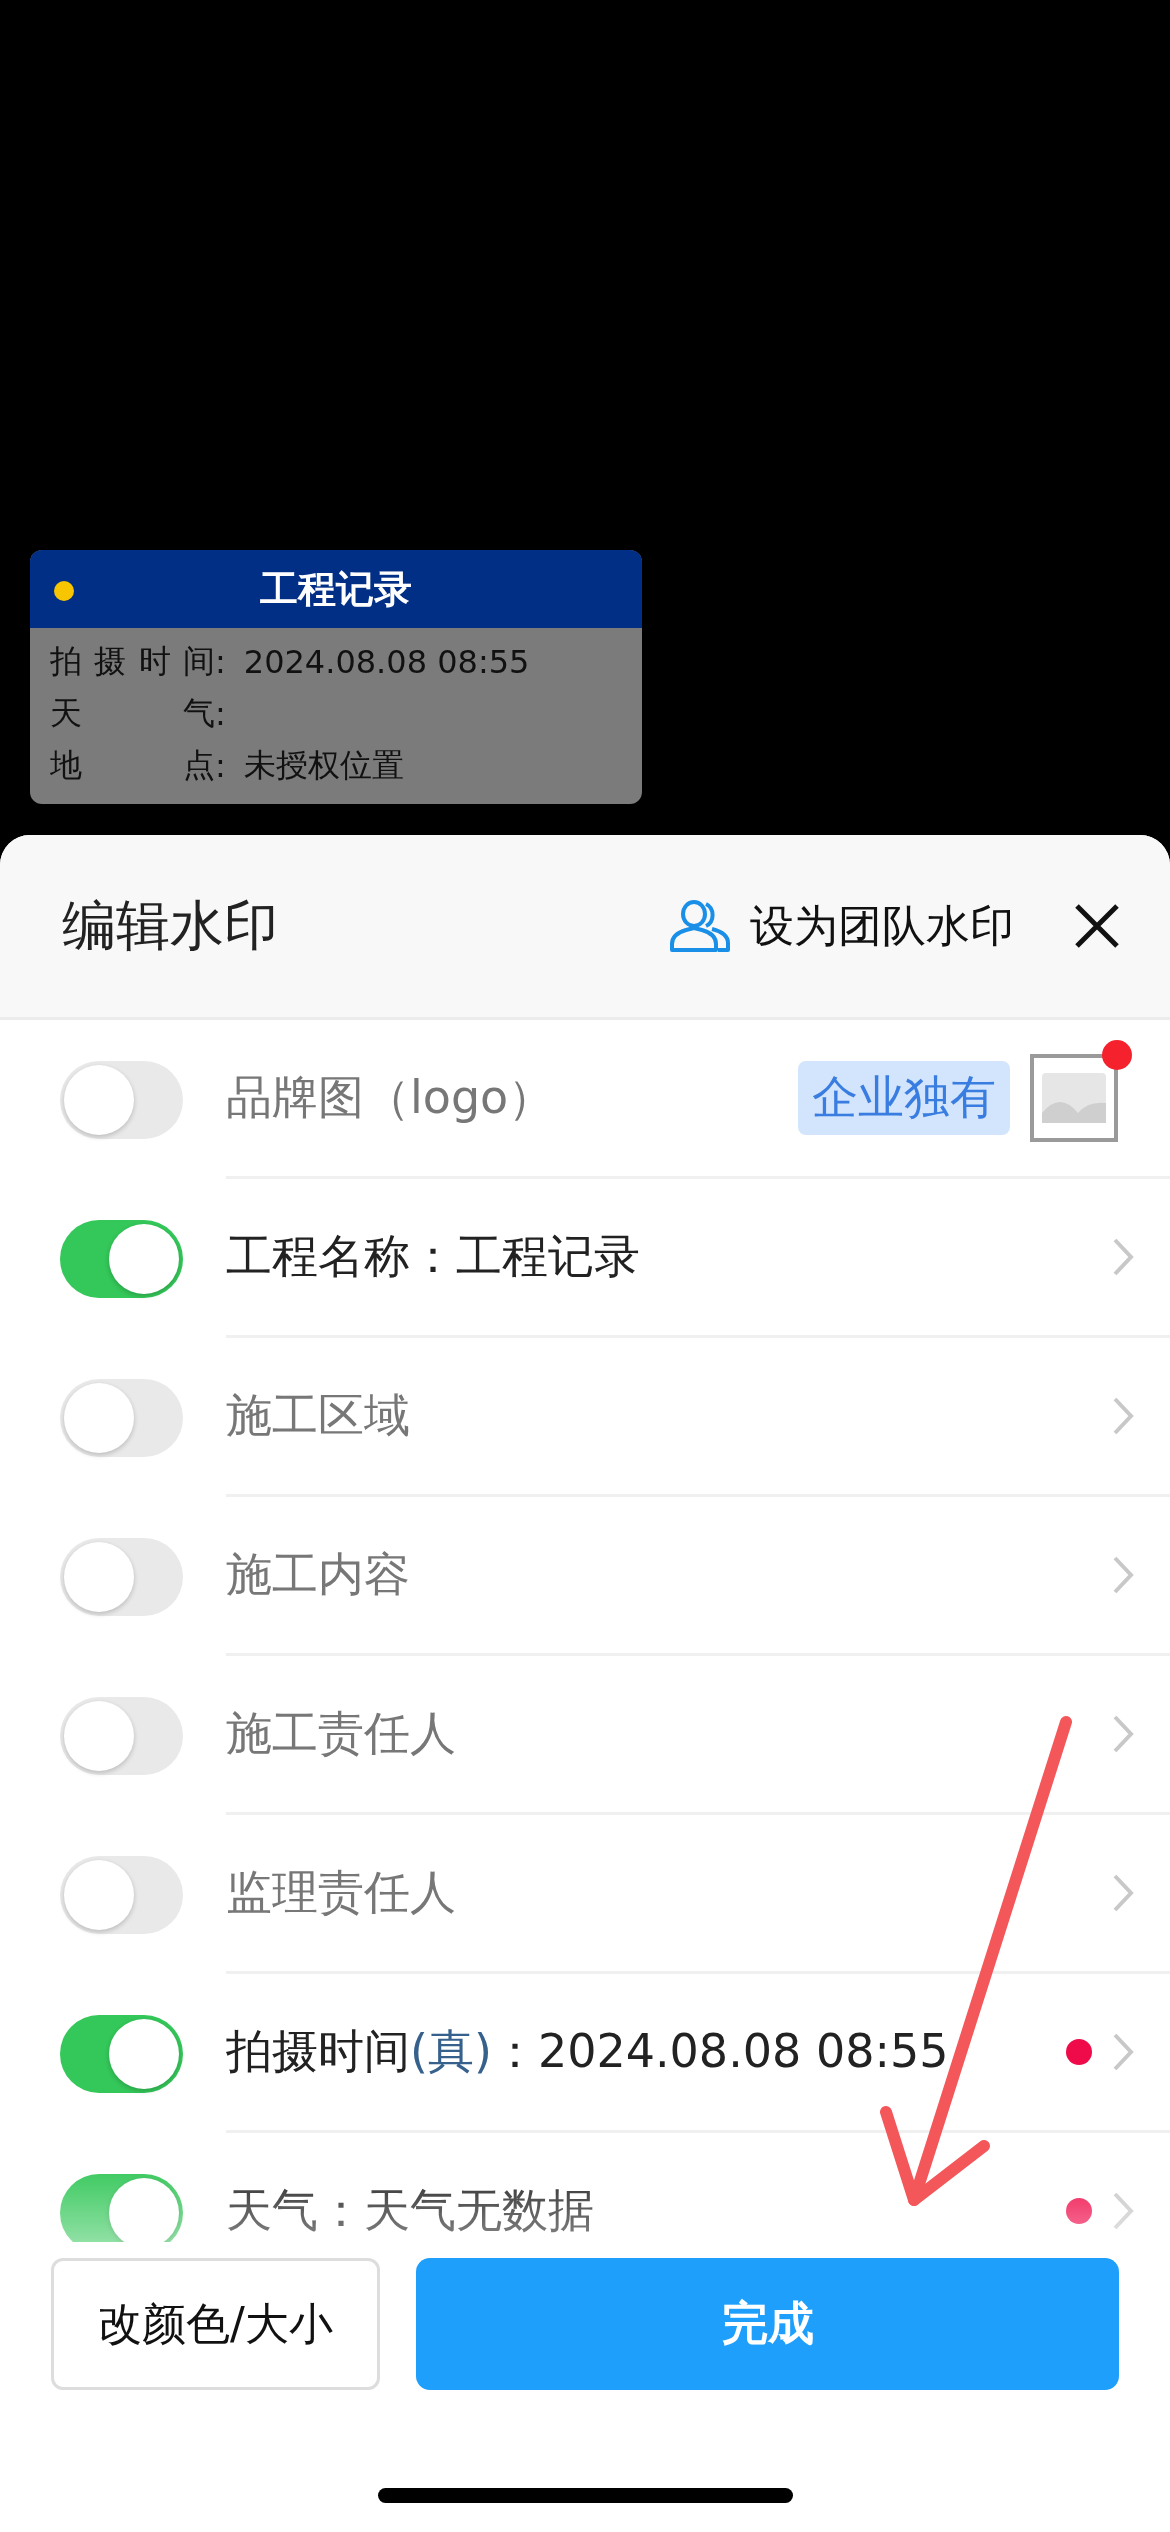 The image size is (1170, 2532). Describe the element at coordinates (410, 2210) in the screenshot. I see `field-label: 天气：天气无数据` at that location.